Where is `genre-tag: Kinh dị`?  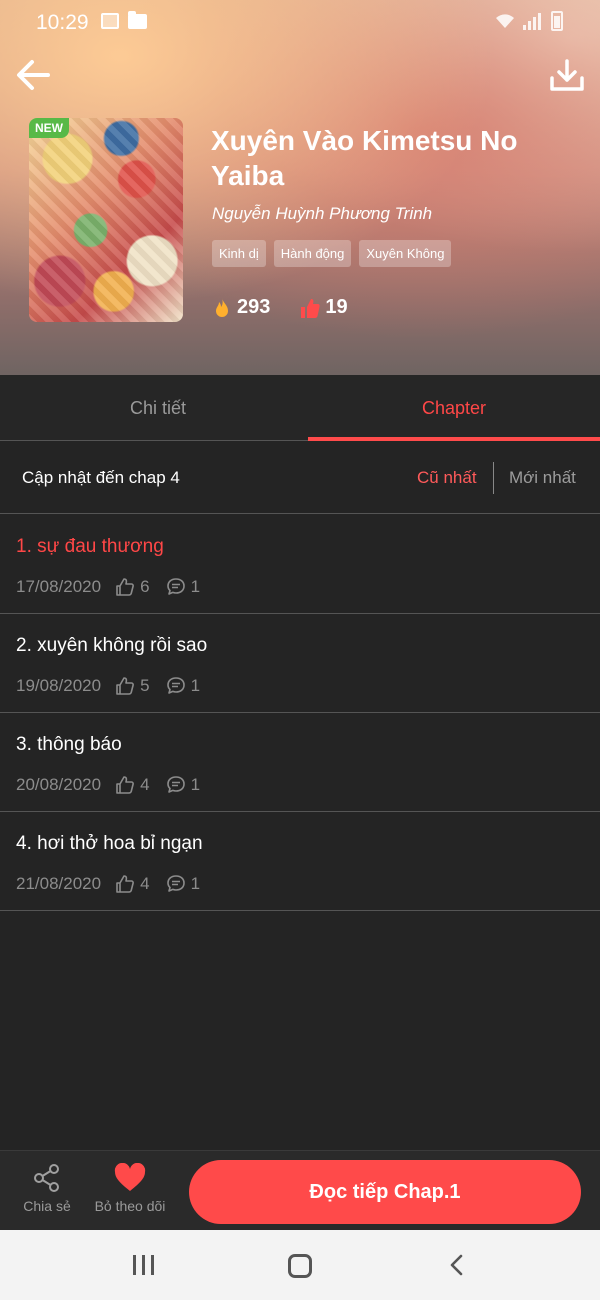 genre-tag: Kinh dị is located at coordinates (239, 253).